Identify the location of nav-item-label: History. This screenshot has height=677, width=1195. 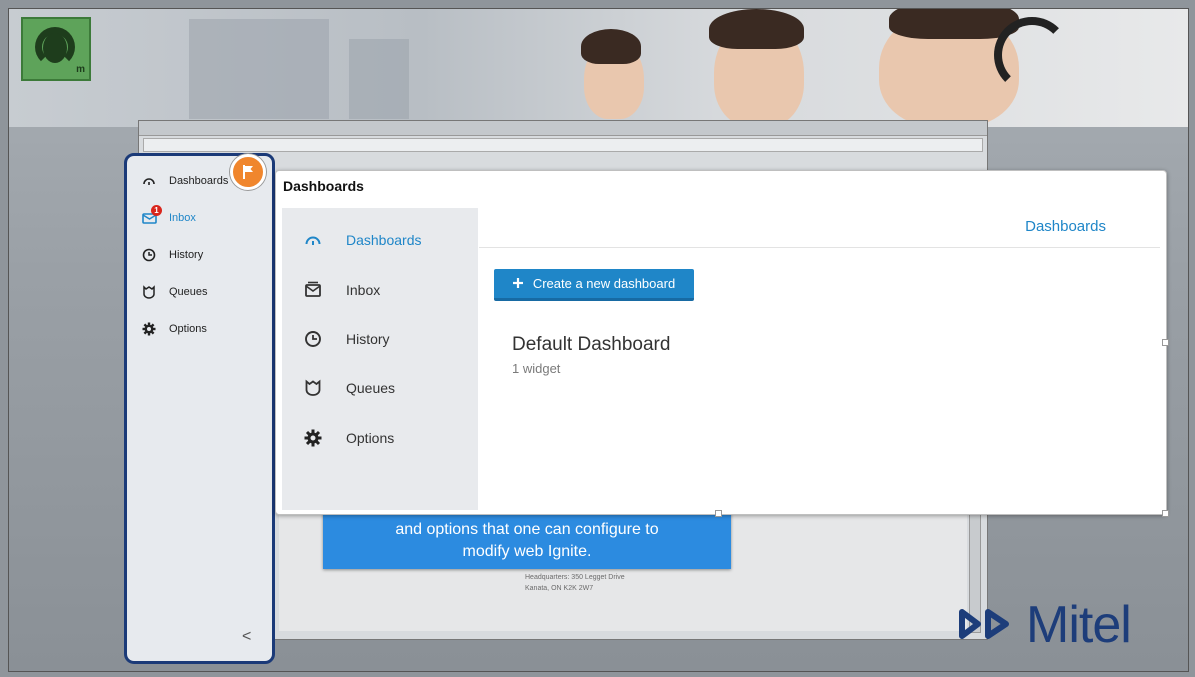
(368, 339).